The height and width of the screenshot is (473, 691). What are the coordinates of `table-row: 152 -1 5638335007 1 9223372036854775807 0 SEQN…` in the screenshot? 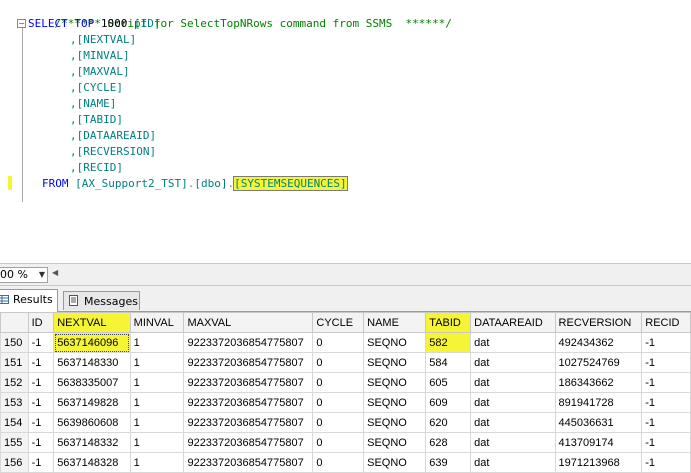 It's located at (345, 382).